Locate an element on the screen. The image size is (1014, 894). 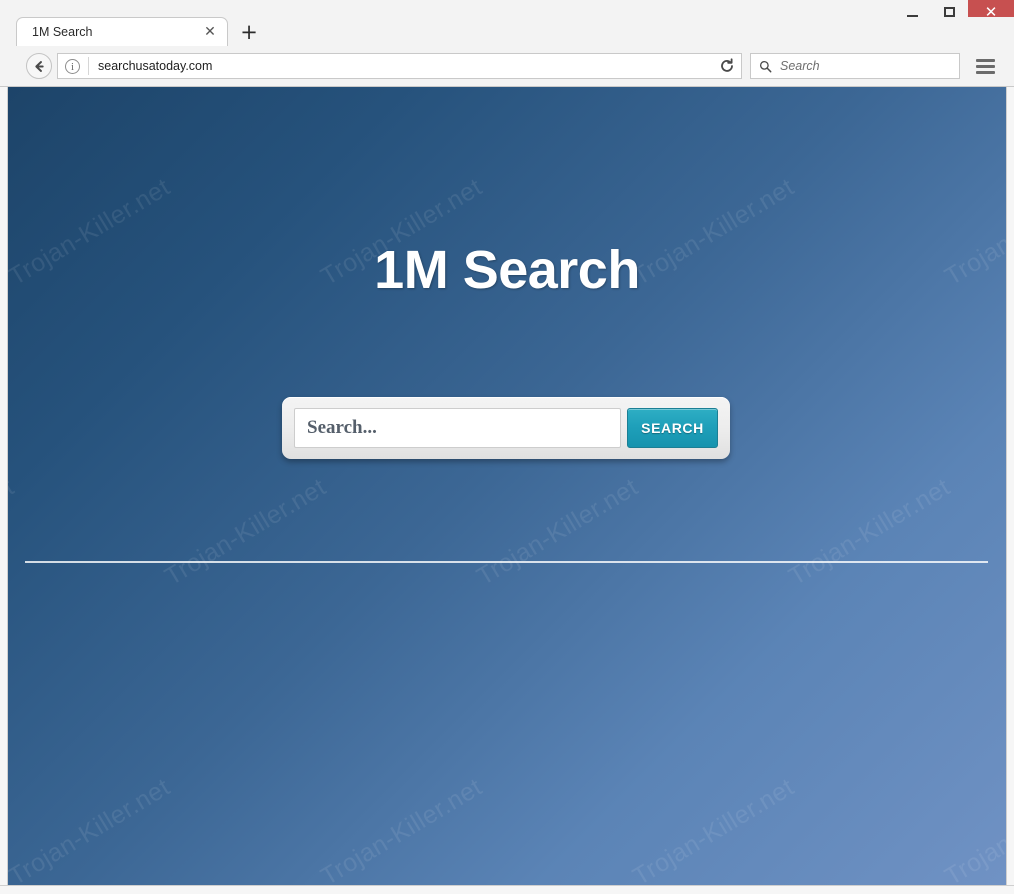
address-bar-separator is located at coordinates (88, 66).